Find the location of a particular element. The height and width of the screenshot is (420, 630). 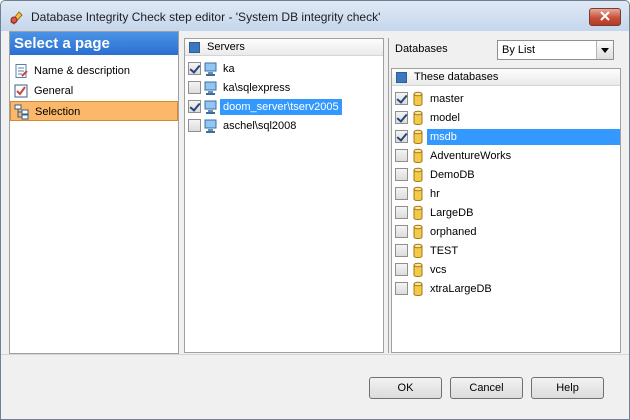

checklist-icon is located at coordinates (21, 91).